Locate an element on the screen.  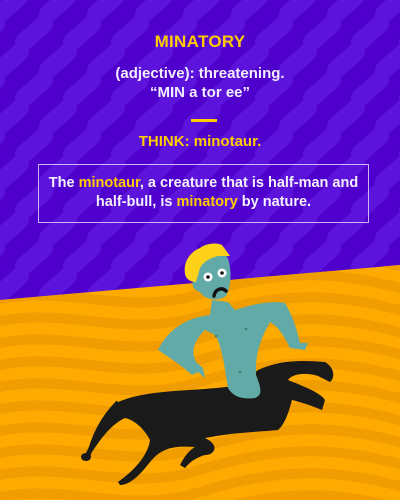
sentence-part: by nature. is located at coordinates (274, 202).